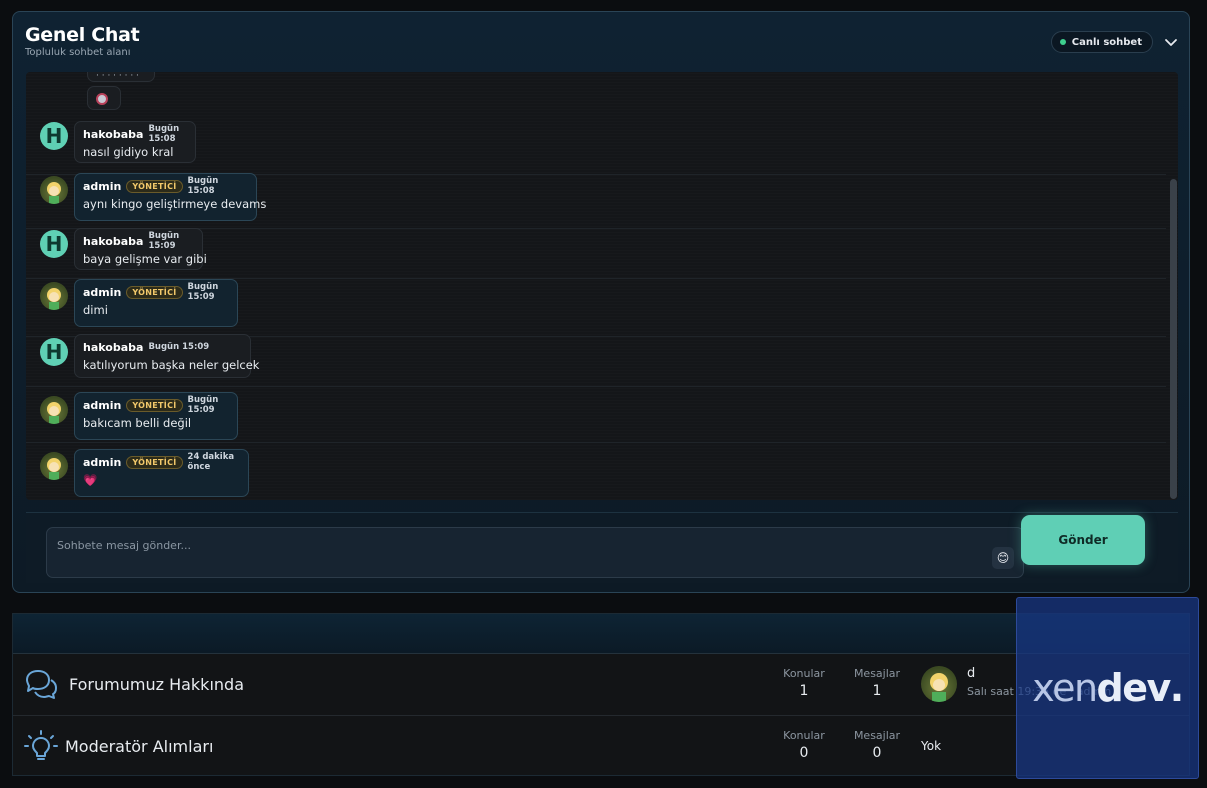  I want to click on emoji-button: 😊, so click(1003, 558).